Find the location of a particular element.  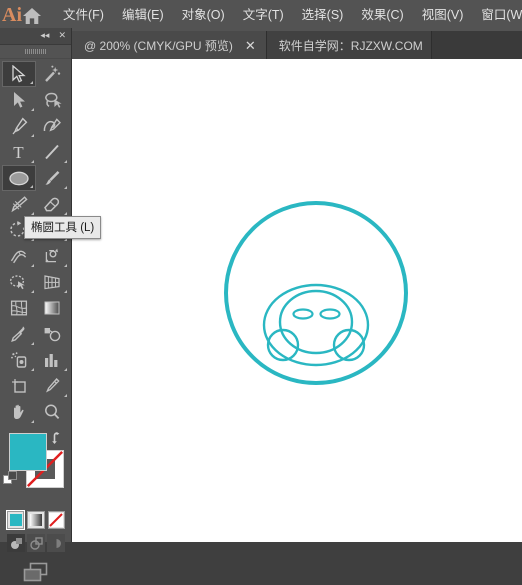

shape-builder-tool is located at coordinates (19, 282).